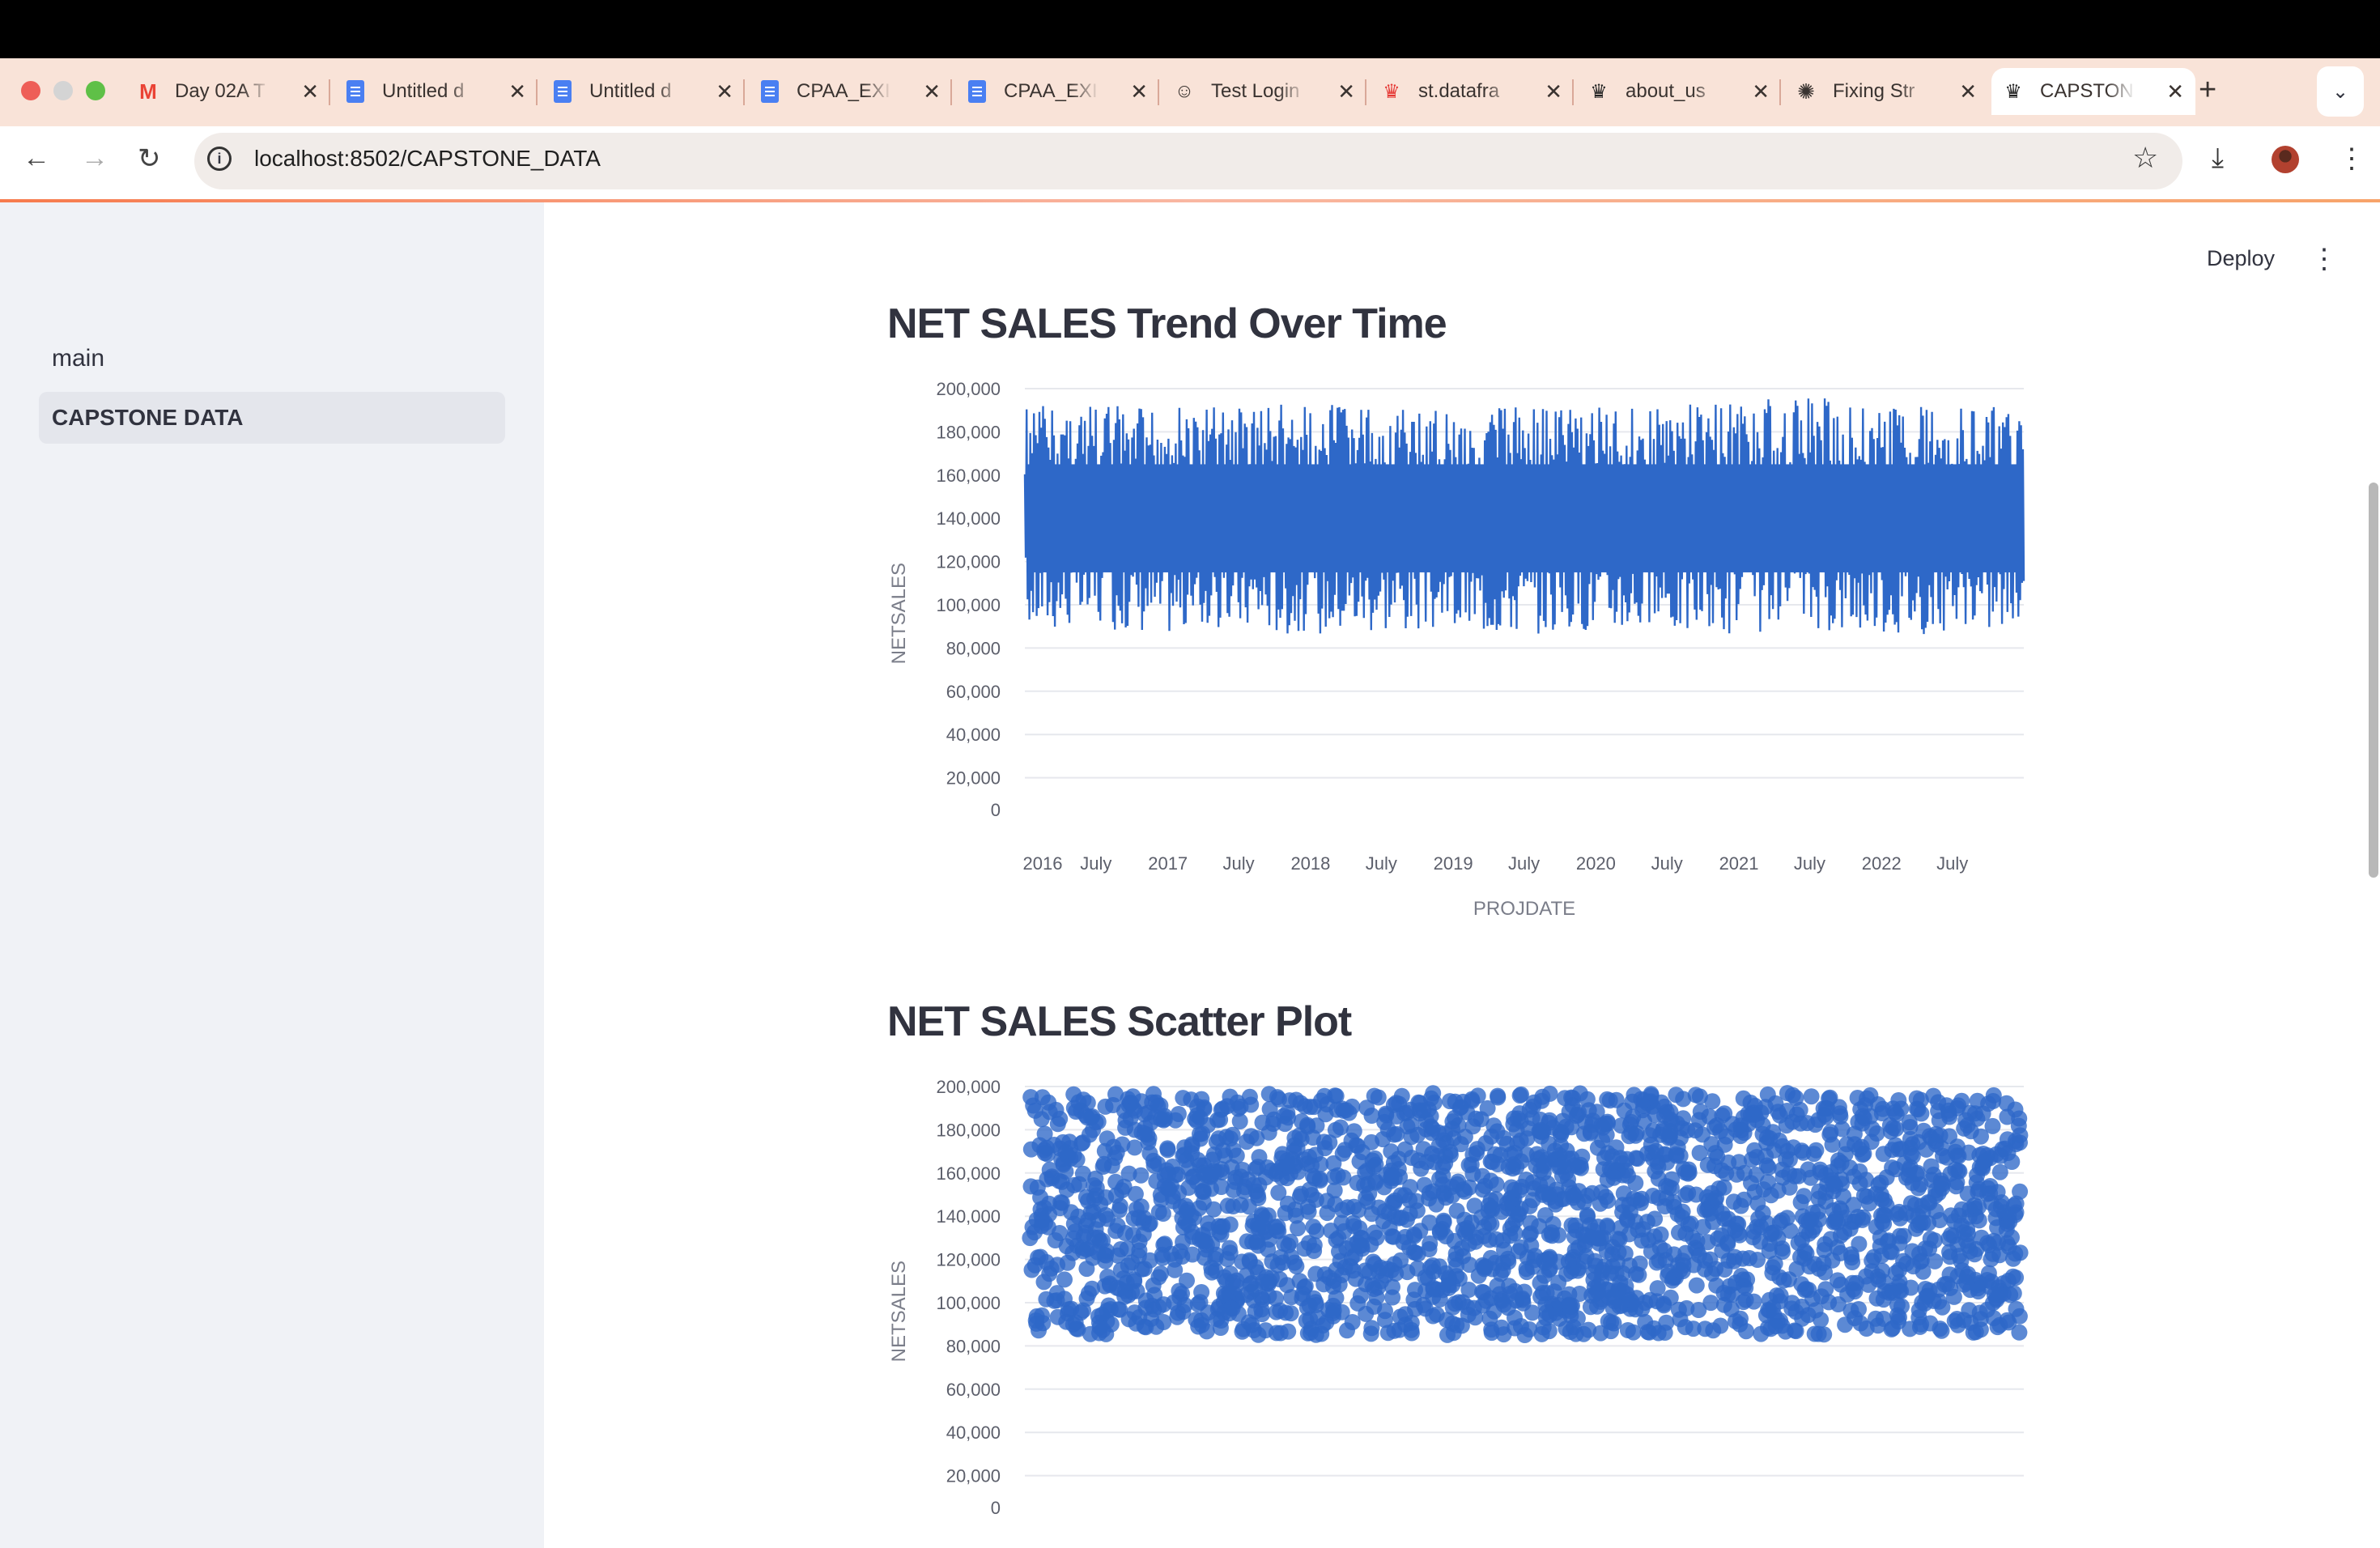 The width and height of the screenshot is (2380, 1548). I want to click on tab-label: CPAA_EXI, so click(843, 91).